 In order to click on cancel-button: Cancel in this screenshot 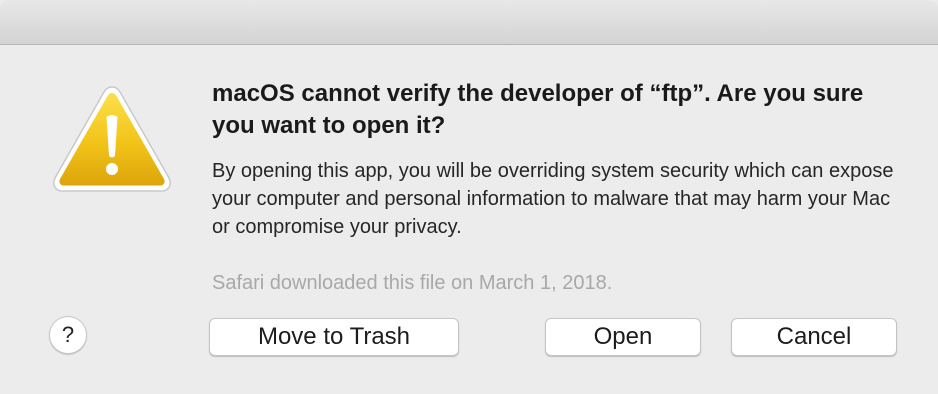, I will do `click(814, 337)`.